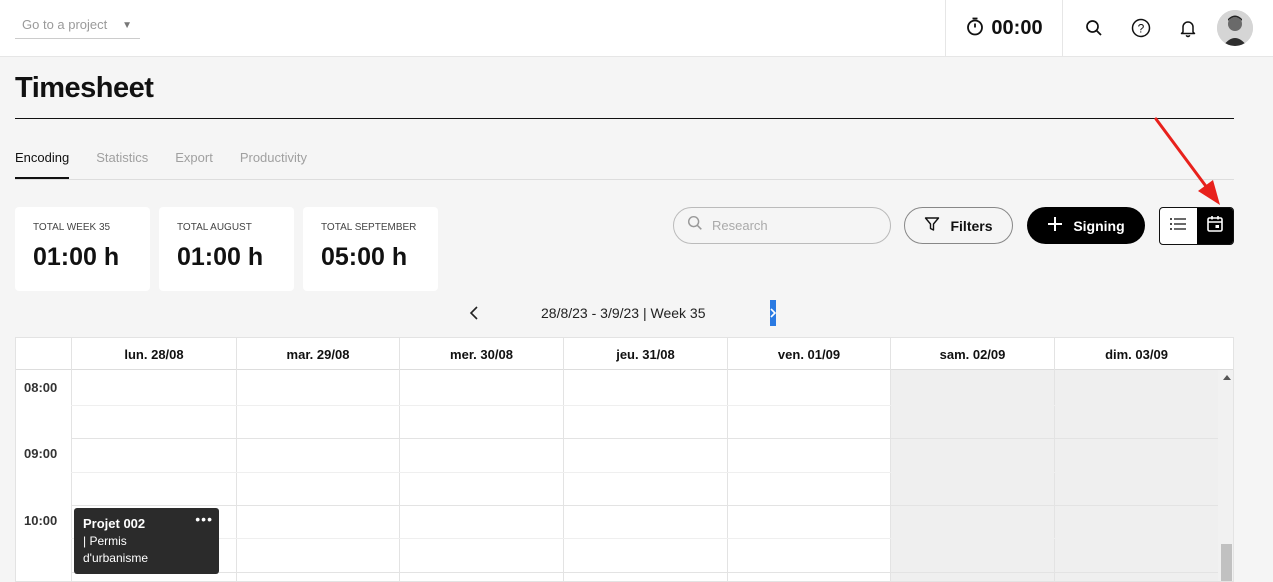  I want to click on stat-card-next-month: TOTAL SEPTEMBER 05:00 h, so click(370, 249).